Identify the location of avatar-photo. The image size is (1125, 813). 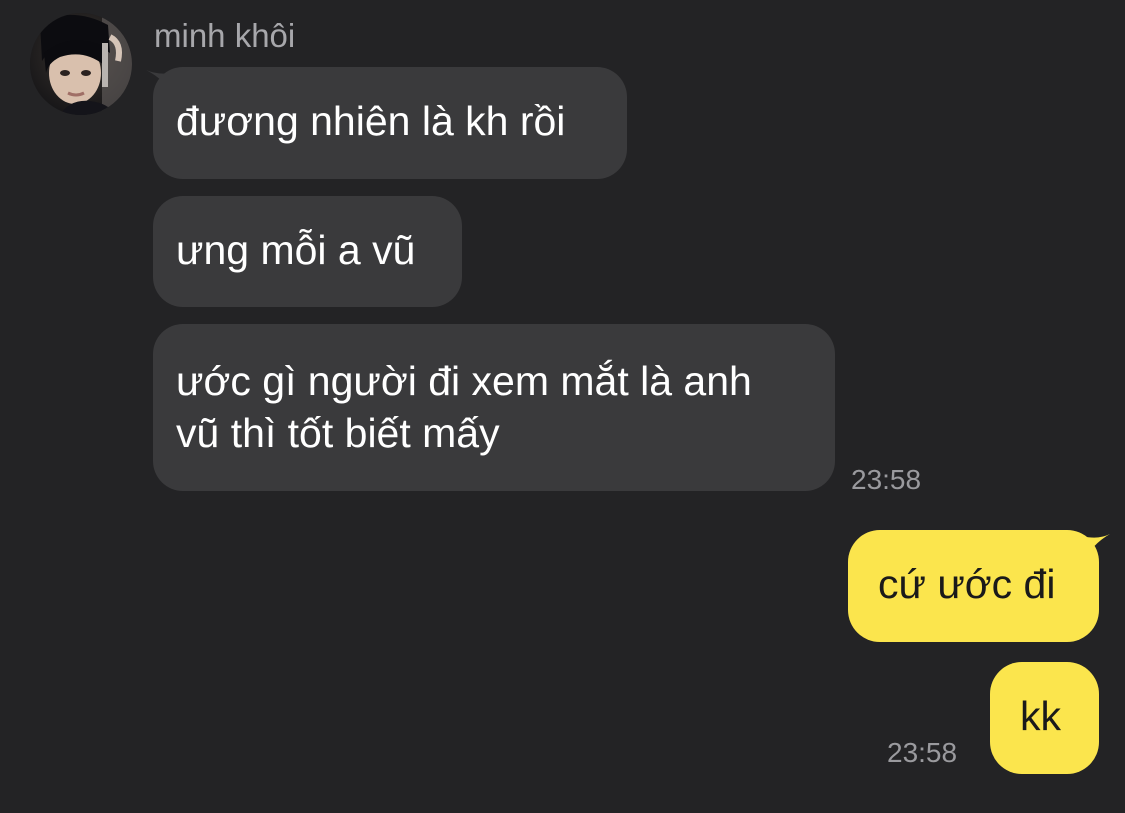
(81, 64).